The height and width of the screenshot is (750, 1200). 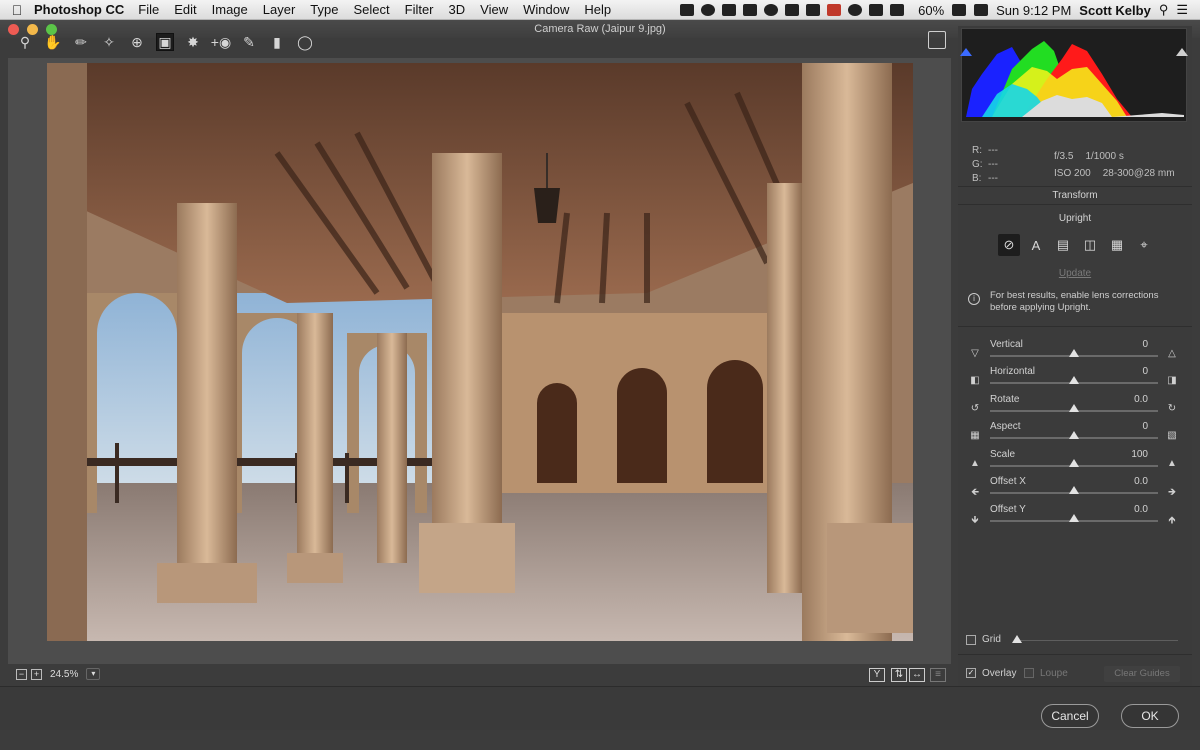 I want to click on graduated-filter-icon: ▮, so click(x=277, y=42).